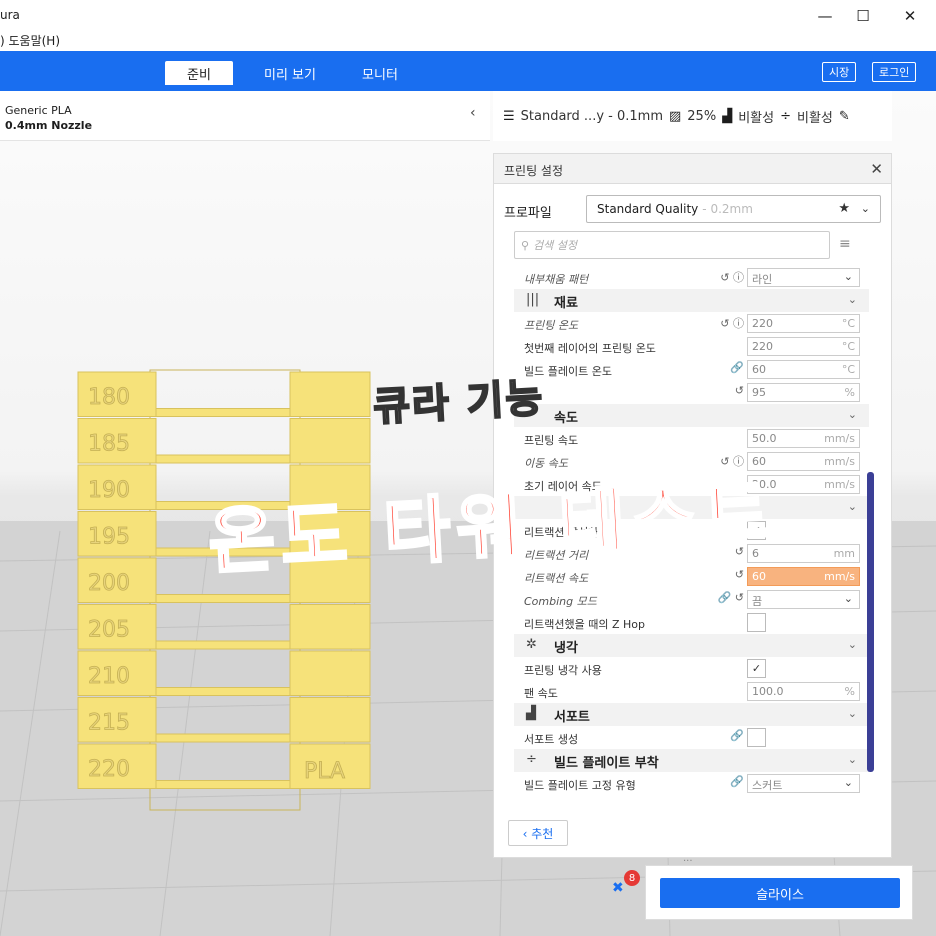 Image resolution: width=936 pixels, height=936 pixels. I want to click on setting-value: 스커트, so click(767, 785).